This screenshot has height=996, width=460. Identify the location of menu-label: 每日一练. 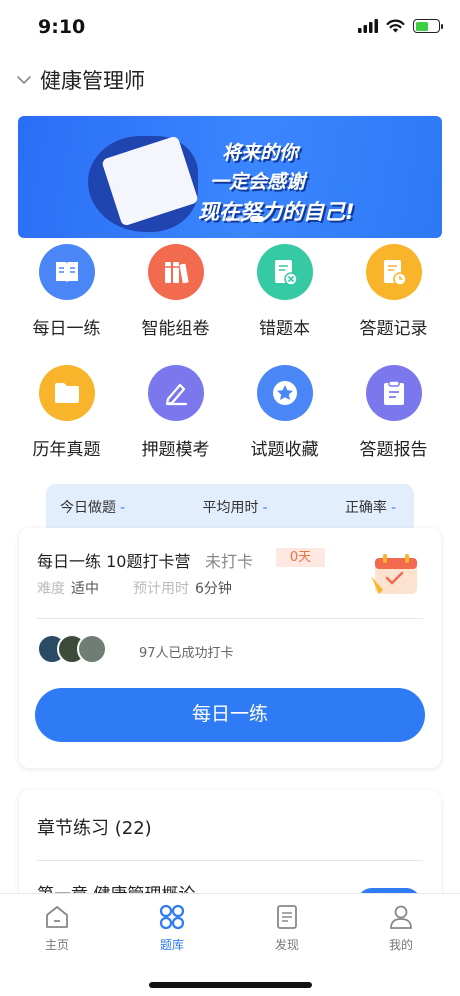
(66, 329).